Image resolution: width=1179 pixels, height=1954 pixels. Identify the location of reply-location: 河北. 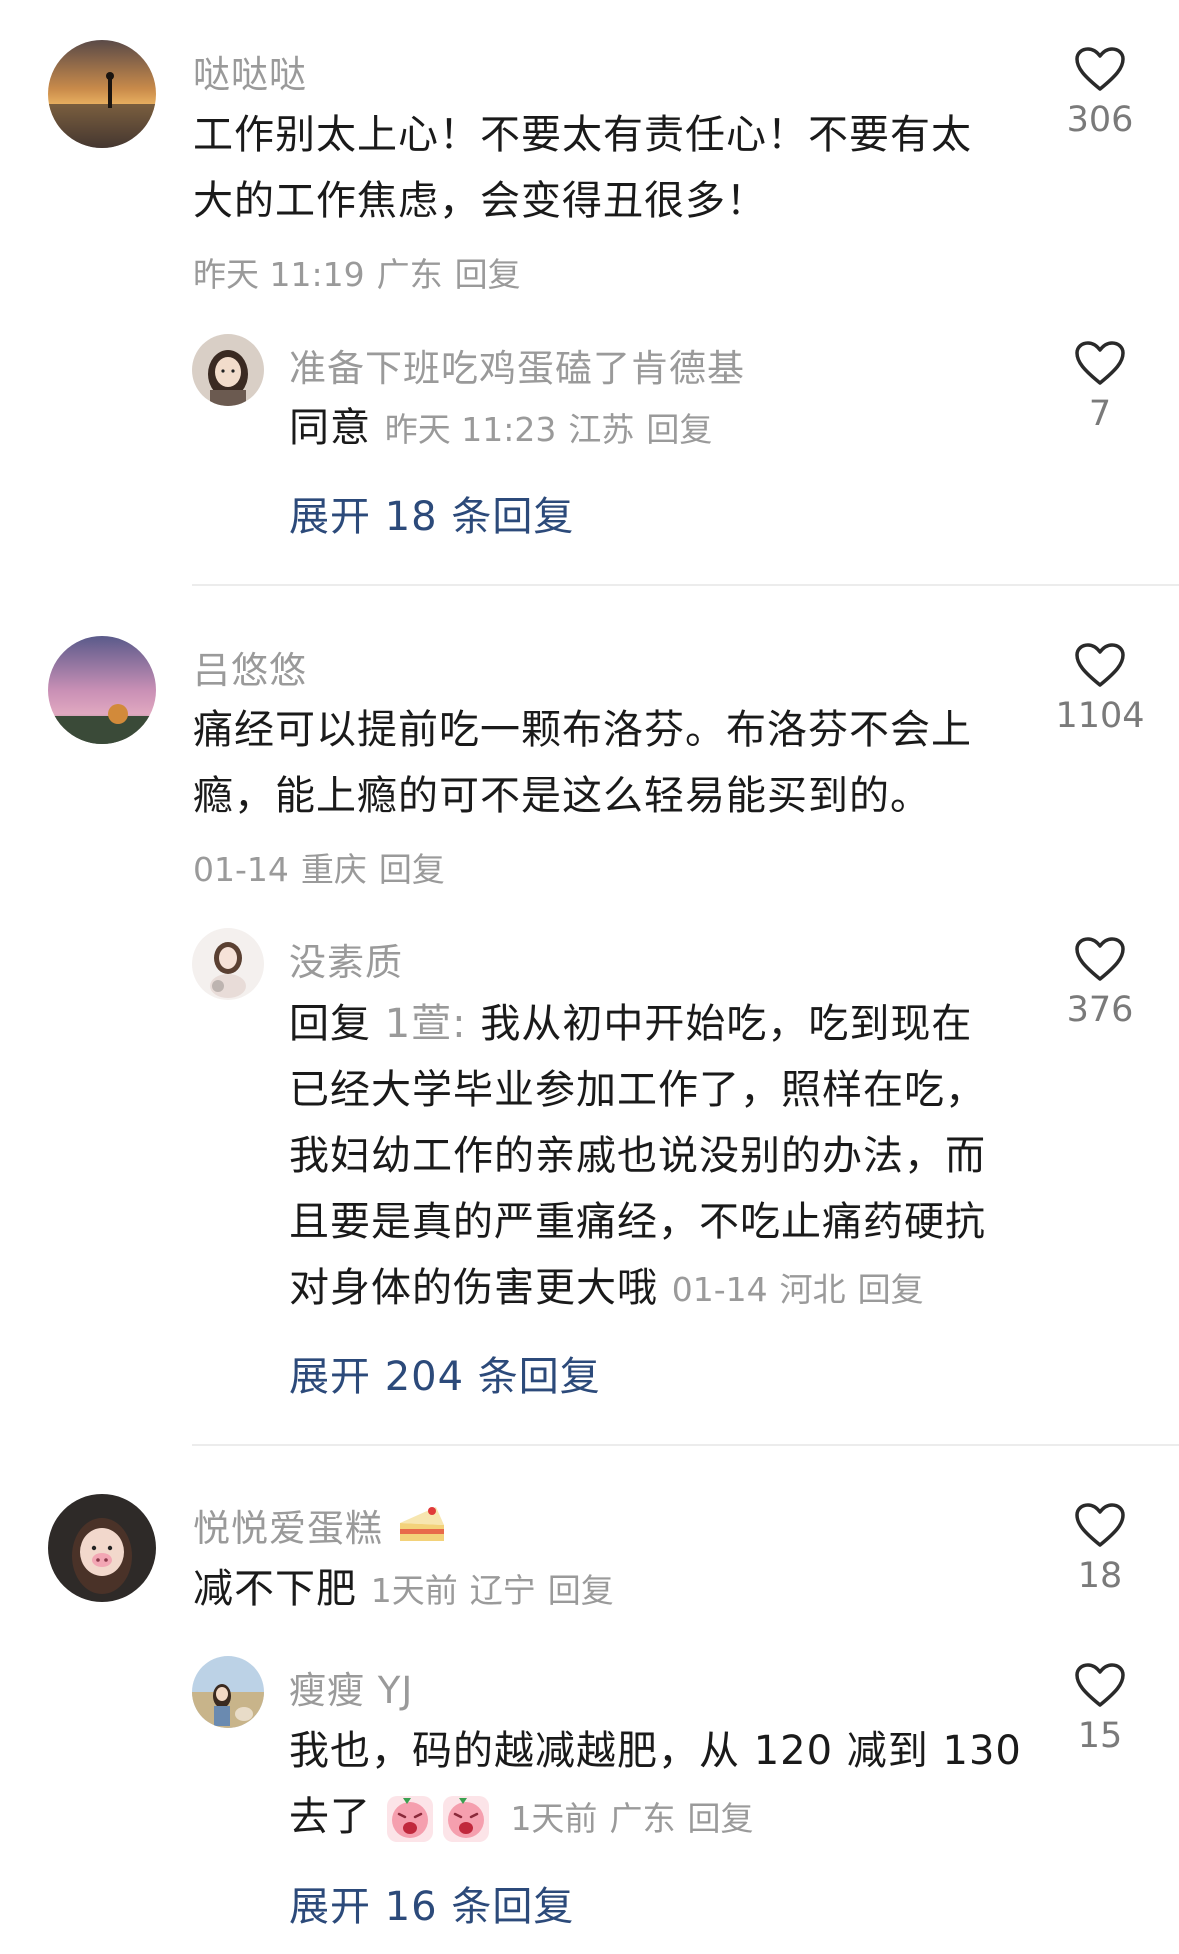
(812, 1289).